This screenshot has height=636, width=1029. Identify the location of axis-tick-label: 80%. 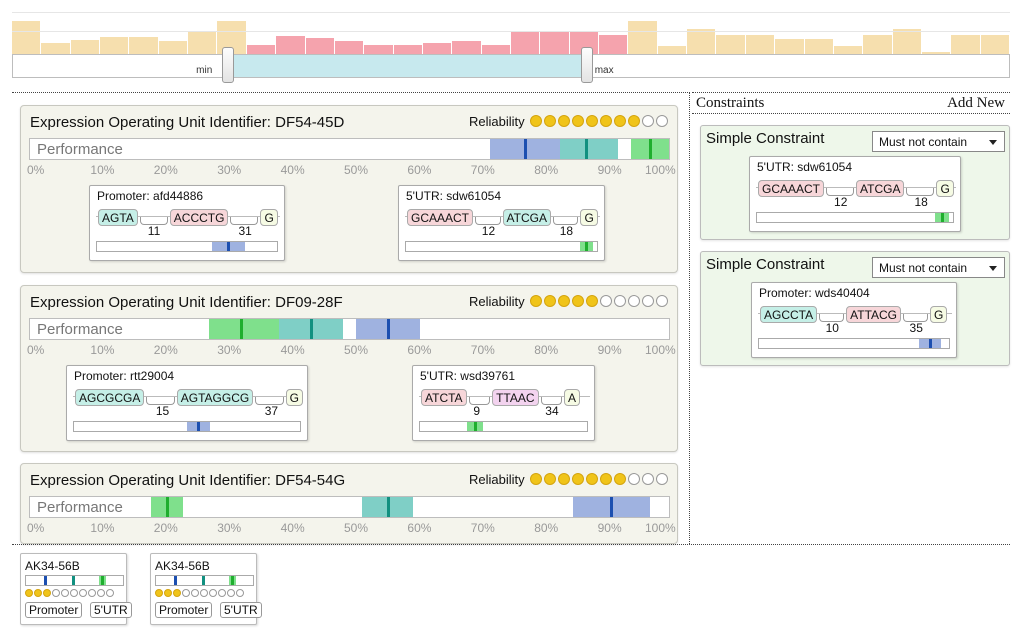
(546, 350).